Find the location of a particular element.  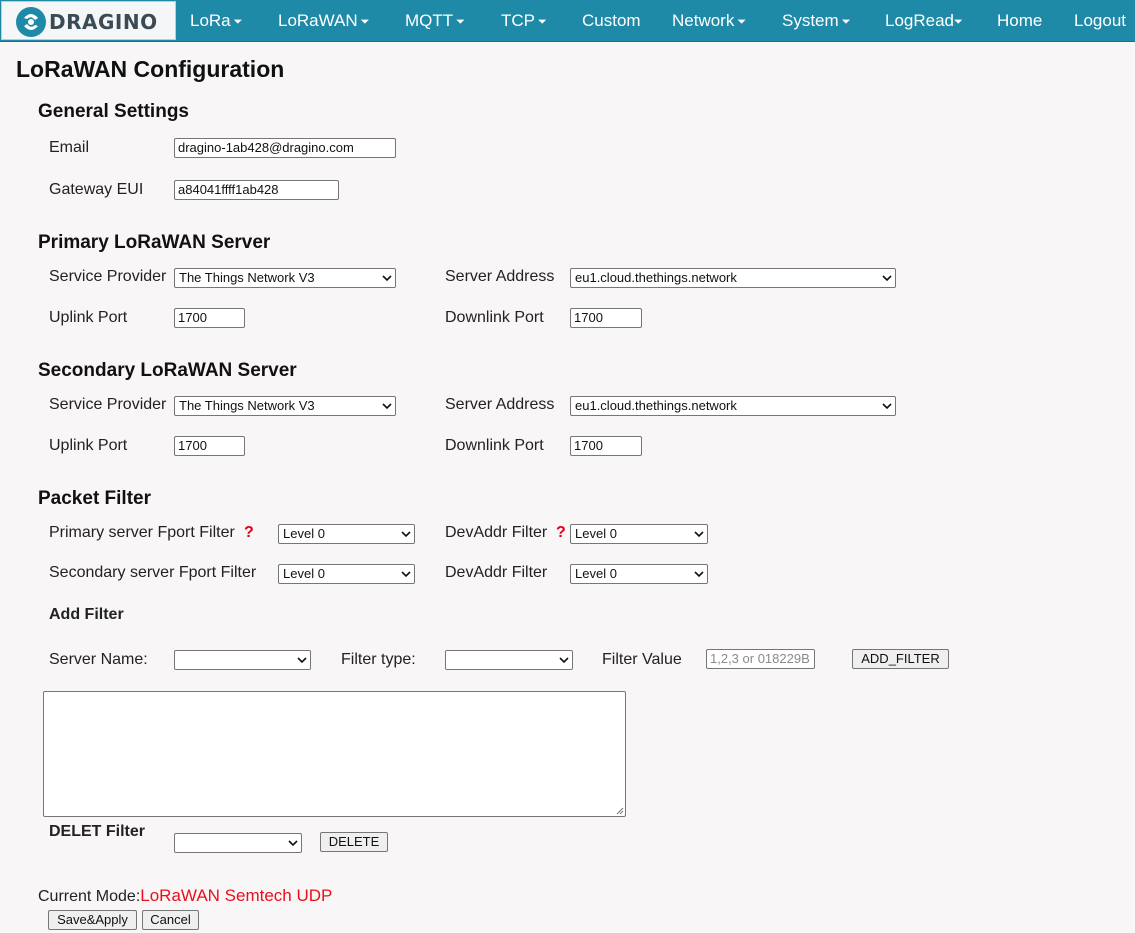

save-apply-button: Save&Apply is located at coordinates (92, 920).